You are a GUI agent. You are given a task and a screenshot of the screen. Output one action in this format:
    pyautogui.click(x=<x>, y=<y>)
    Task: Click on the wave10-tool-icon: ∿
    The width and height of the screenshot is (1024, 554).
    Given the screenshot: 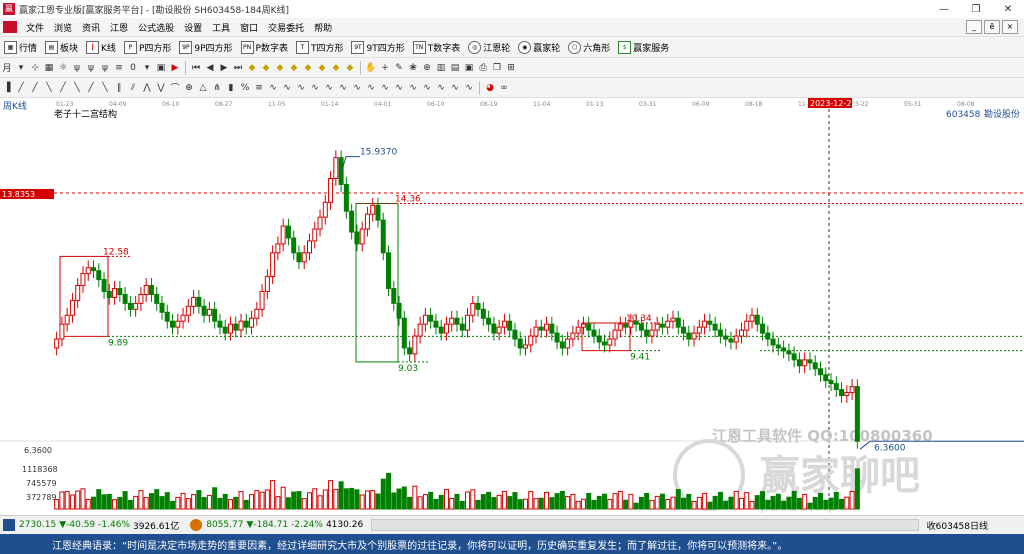 What is the action you would take?
    pyautogui.click(x=399, y=88)
    